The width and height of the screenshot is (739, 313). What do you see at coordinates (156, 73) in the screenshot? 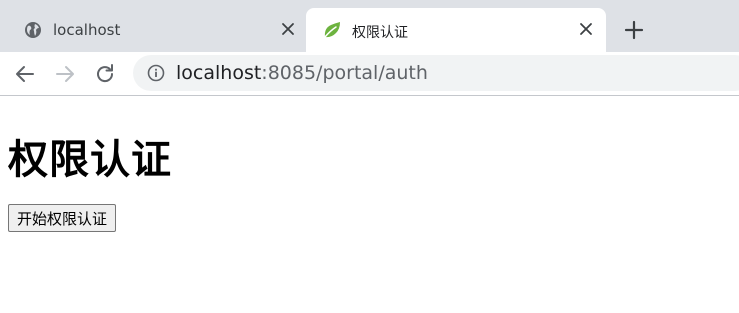
I see `info-icon` at bounding box center [156, 73].